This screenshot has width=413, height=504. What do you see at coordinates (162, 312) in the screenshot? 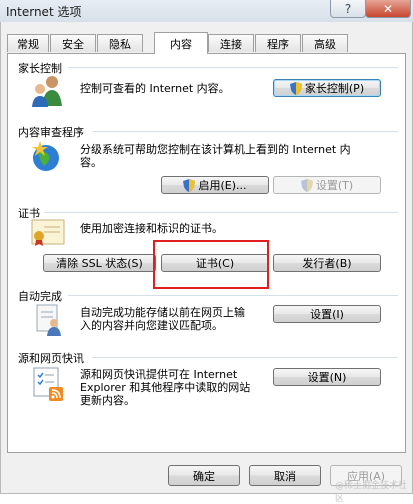
I see `autocomplete-description-line1: 自动完成功能存储以前在网页上输` at bounding box center [162, 312].